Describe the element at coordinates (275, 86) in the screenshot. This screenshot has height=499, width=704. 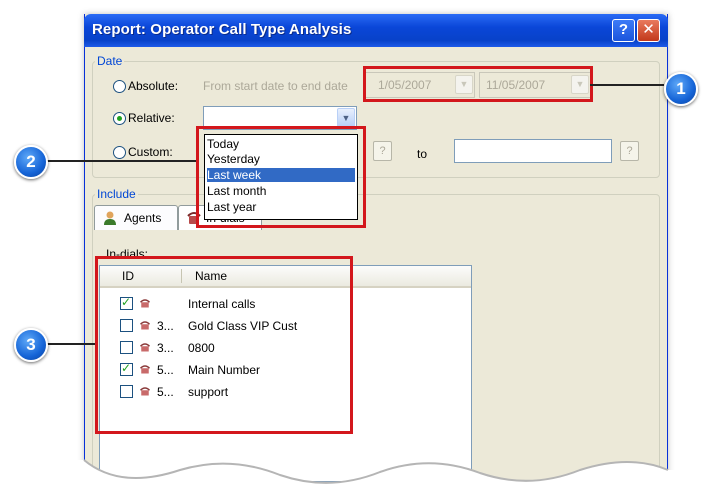
I see `absolute-hint: From start date to end date` at that location.